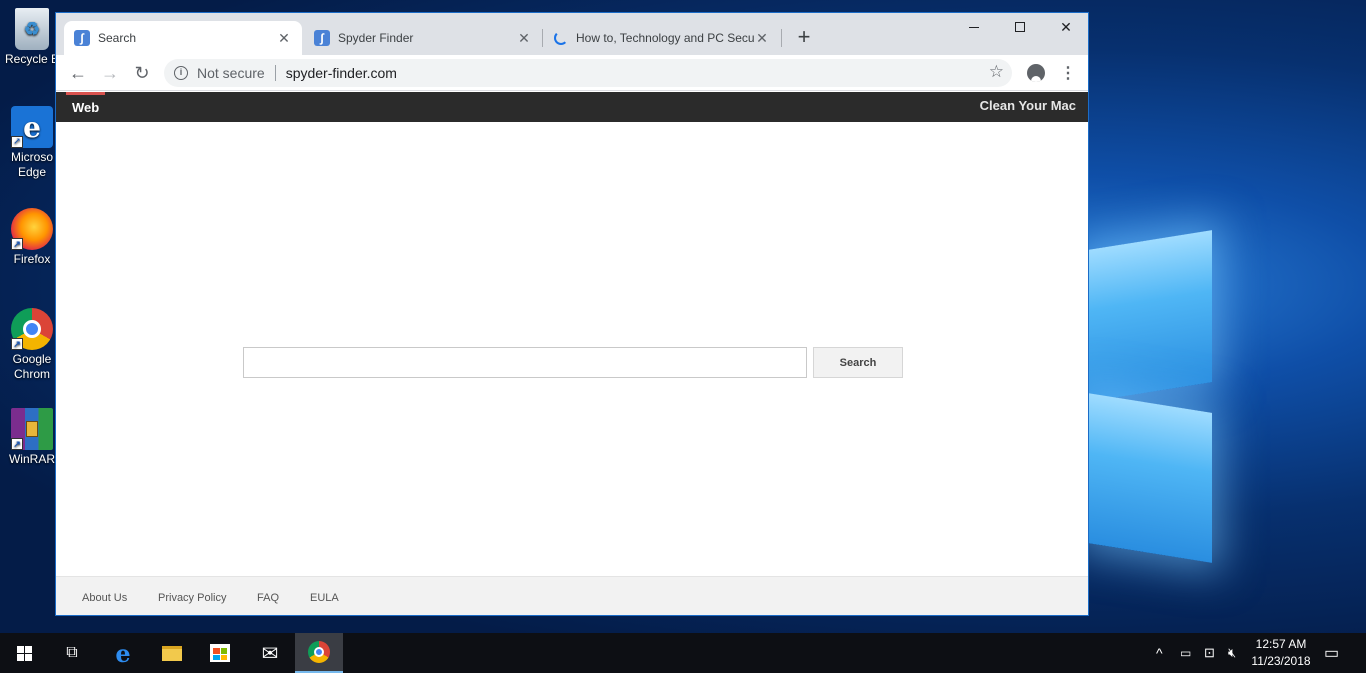 The image size is (1366, 673). I want to click on security-label: Not secure, so click(231, 73).